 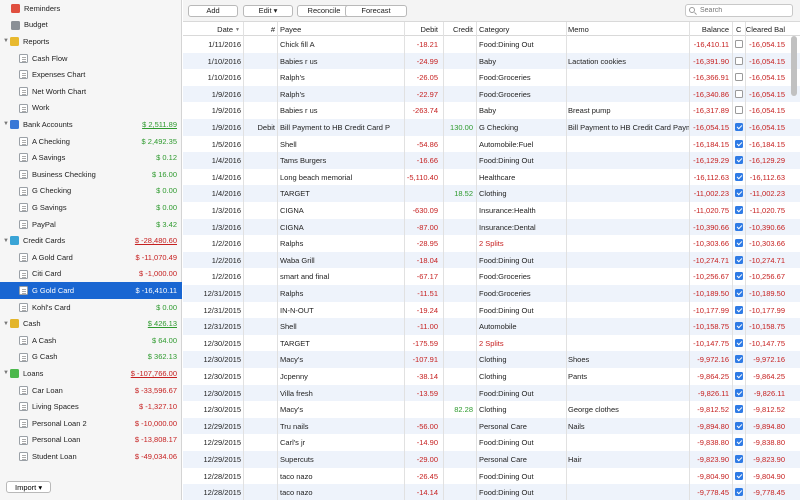 What do you see at coordinates (91, 440) in the screenshot?
I see `sidebar-item: Personal Loan $ -13,808.17` at bounding box center [91, 440].